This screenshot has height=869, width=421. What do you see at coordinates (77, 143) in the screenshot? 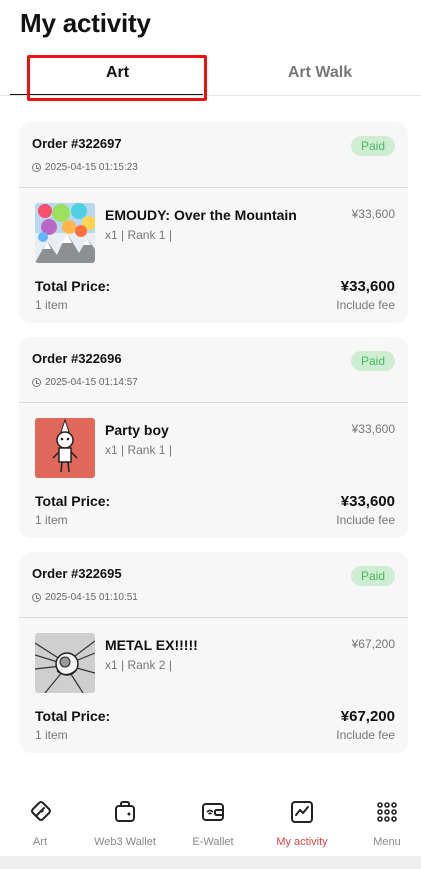
I see `order-number: Order #322697` at bounding box center [77, 143].